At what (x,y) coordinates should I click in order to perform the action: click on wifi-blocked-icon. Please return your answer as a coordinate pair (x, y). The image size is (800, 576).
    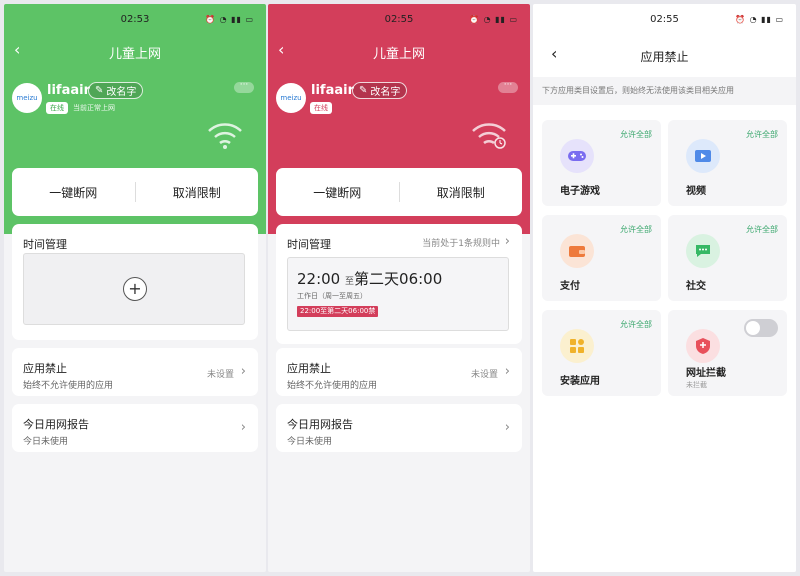
    Looking at the image, I should click on (489, 136).